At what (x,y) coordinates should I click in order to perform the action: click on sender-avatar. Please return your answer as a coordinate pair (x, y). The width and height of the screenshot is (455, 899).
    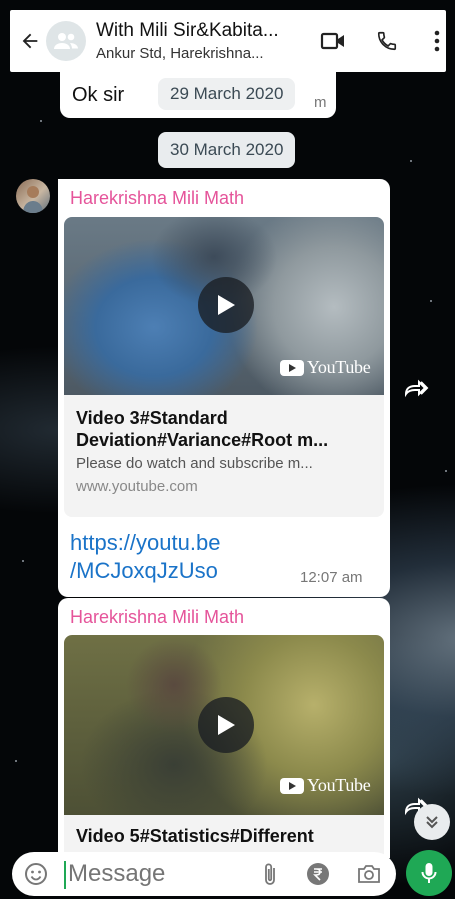
    Looking at the image, I should click on (33, 196).